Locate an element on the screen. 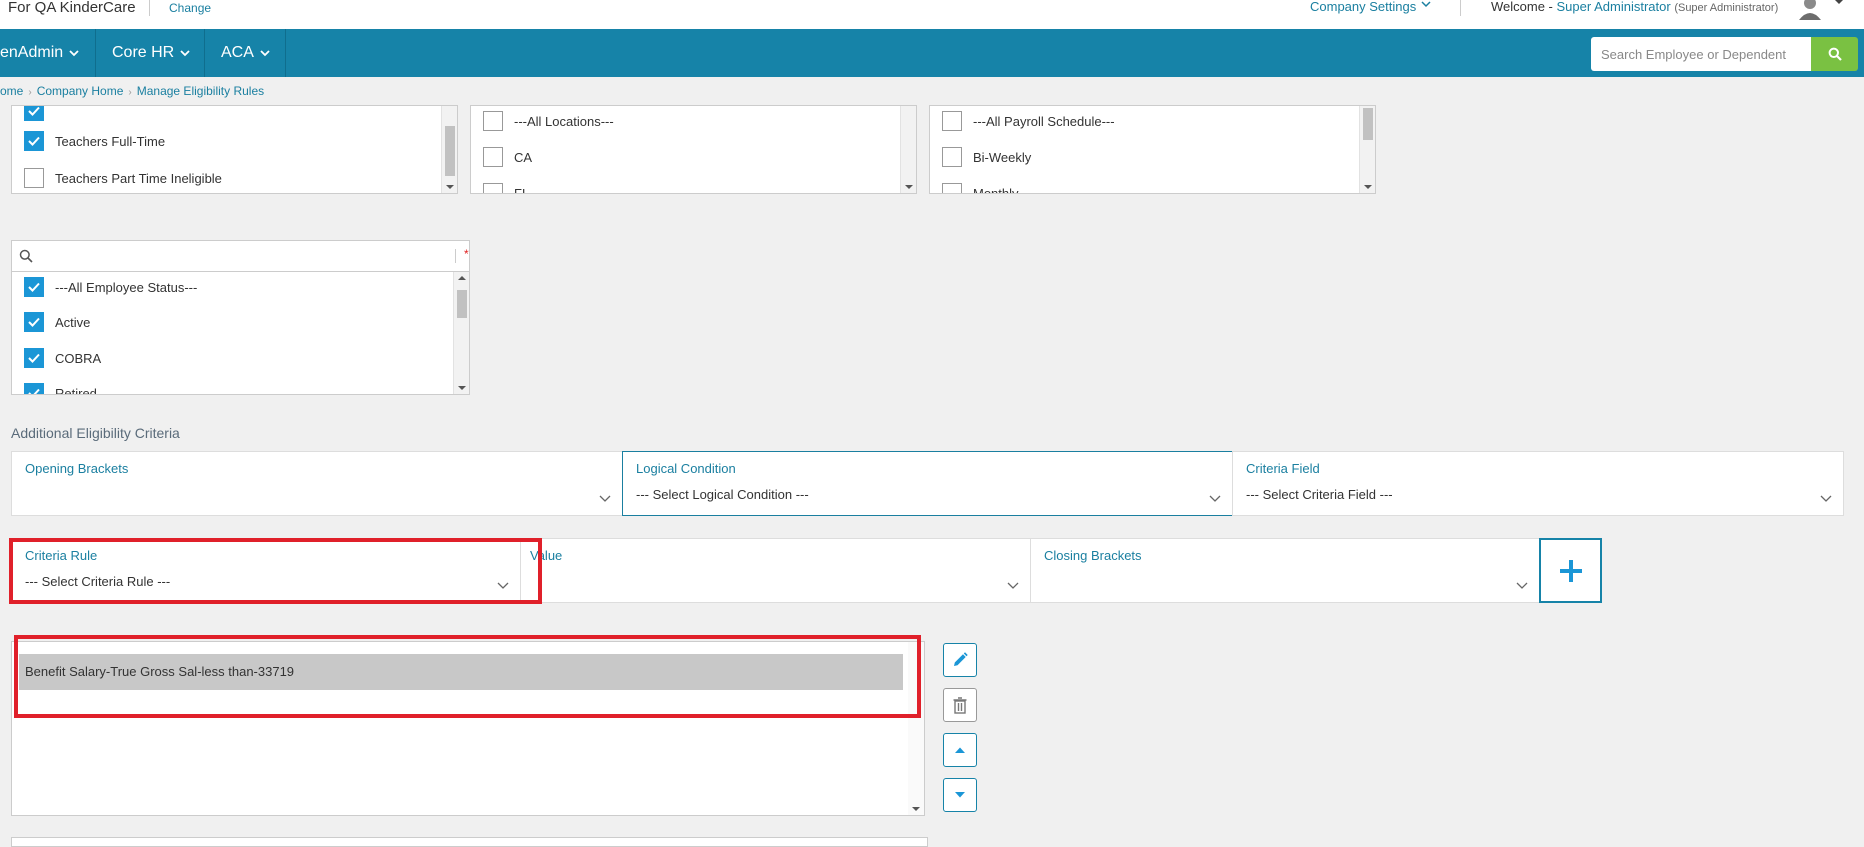 The width and height of the screenshot is (1864, 847). value-select: Value is located at coordinates (775, 570).